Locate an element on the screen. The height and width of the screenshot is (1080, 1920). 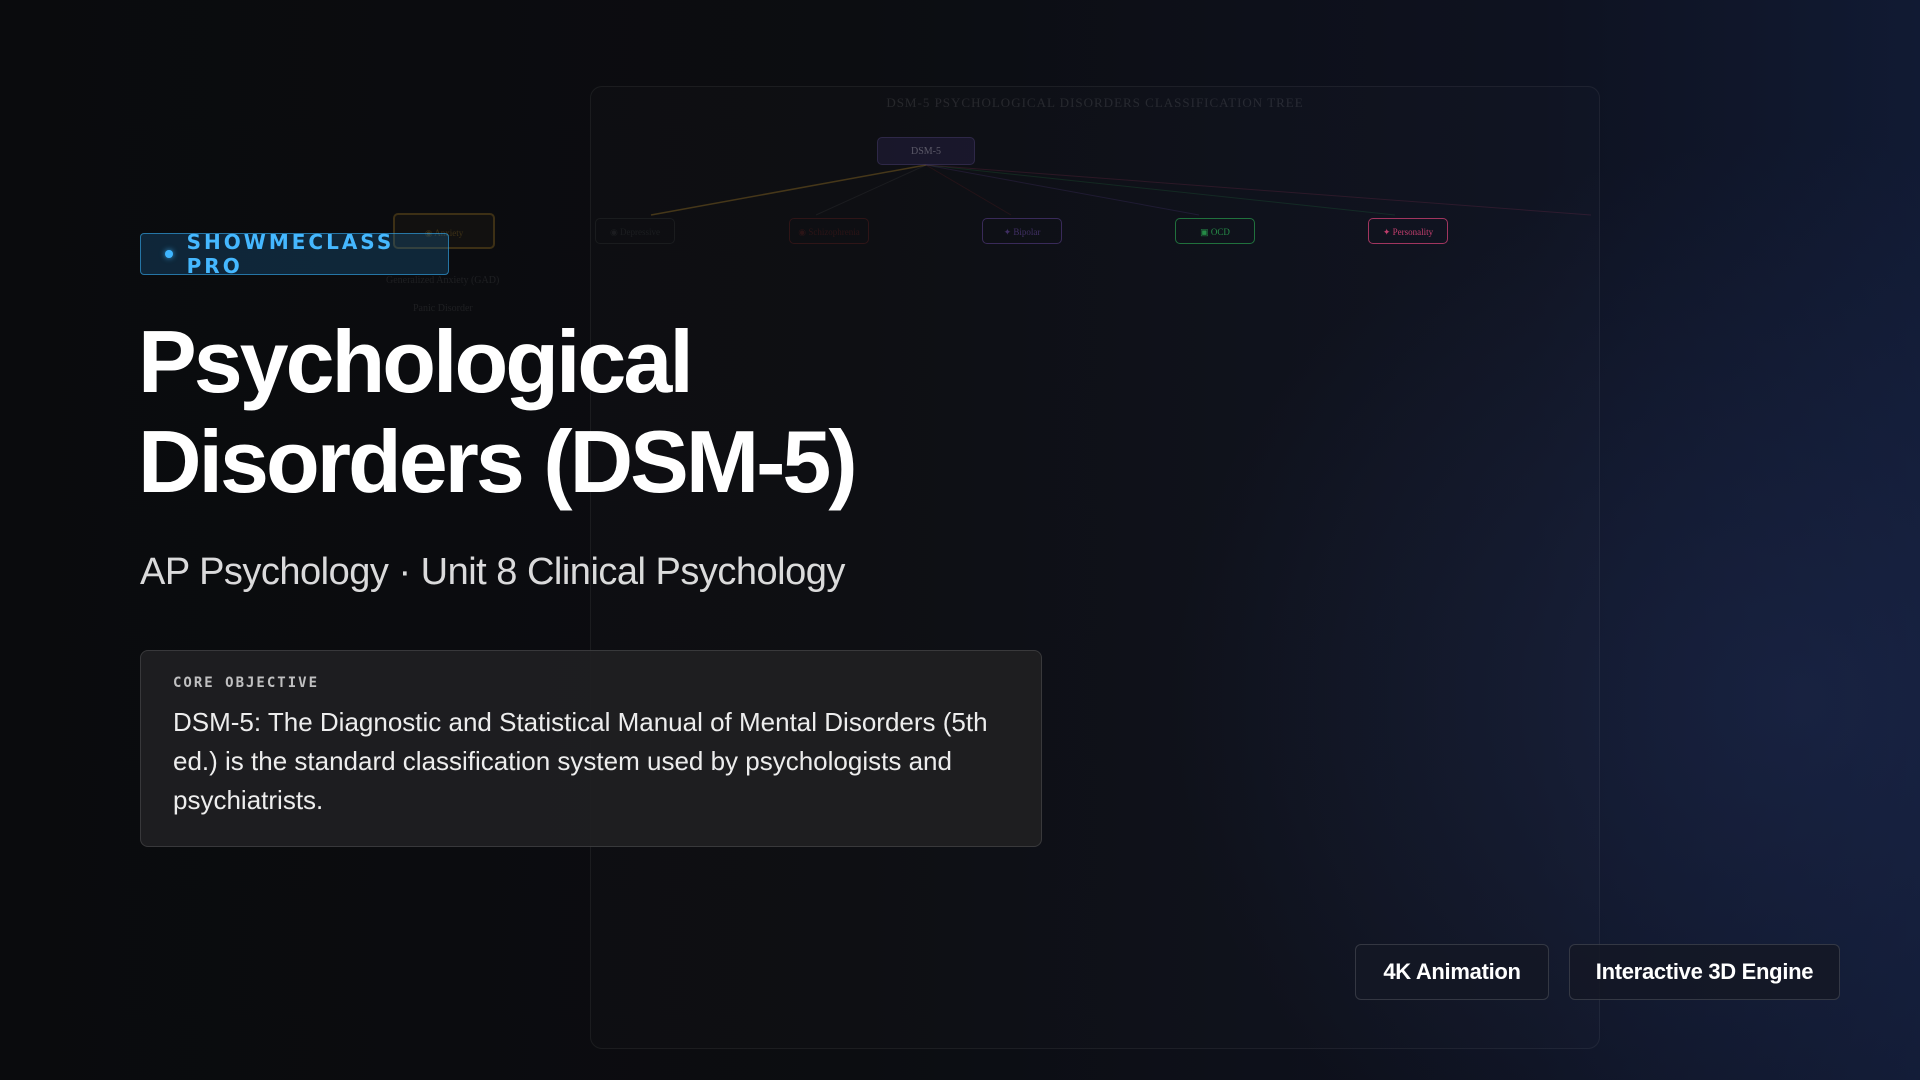
schizophrenia-icon: ◉ is located at coordinates (803, 232).